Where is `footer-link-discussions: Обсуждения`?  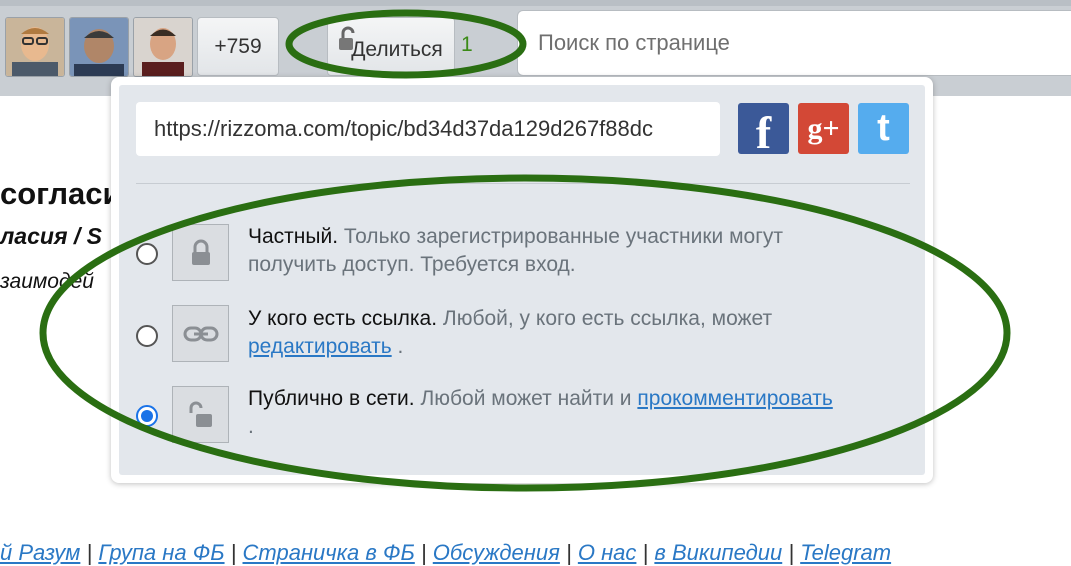 footer-link-discussions: Обсуждения is located at coordinates (496, 552).